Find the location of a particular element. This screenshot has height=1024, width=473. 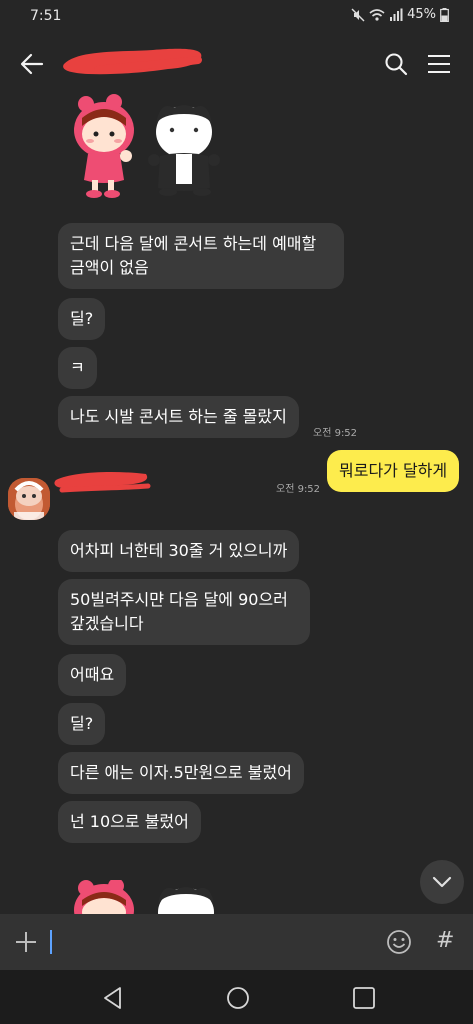

status-icons: 45% is located at coordinates (400, 14).